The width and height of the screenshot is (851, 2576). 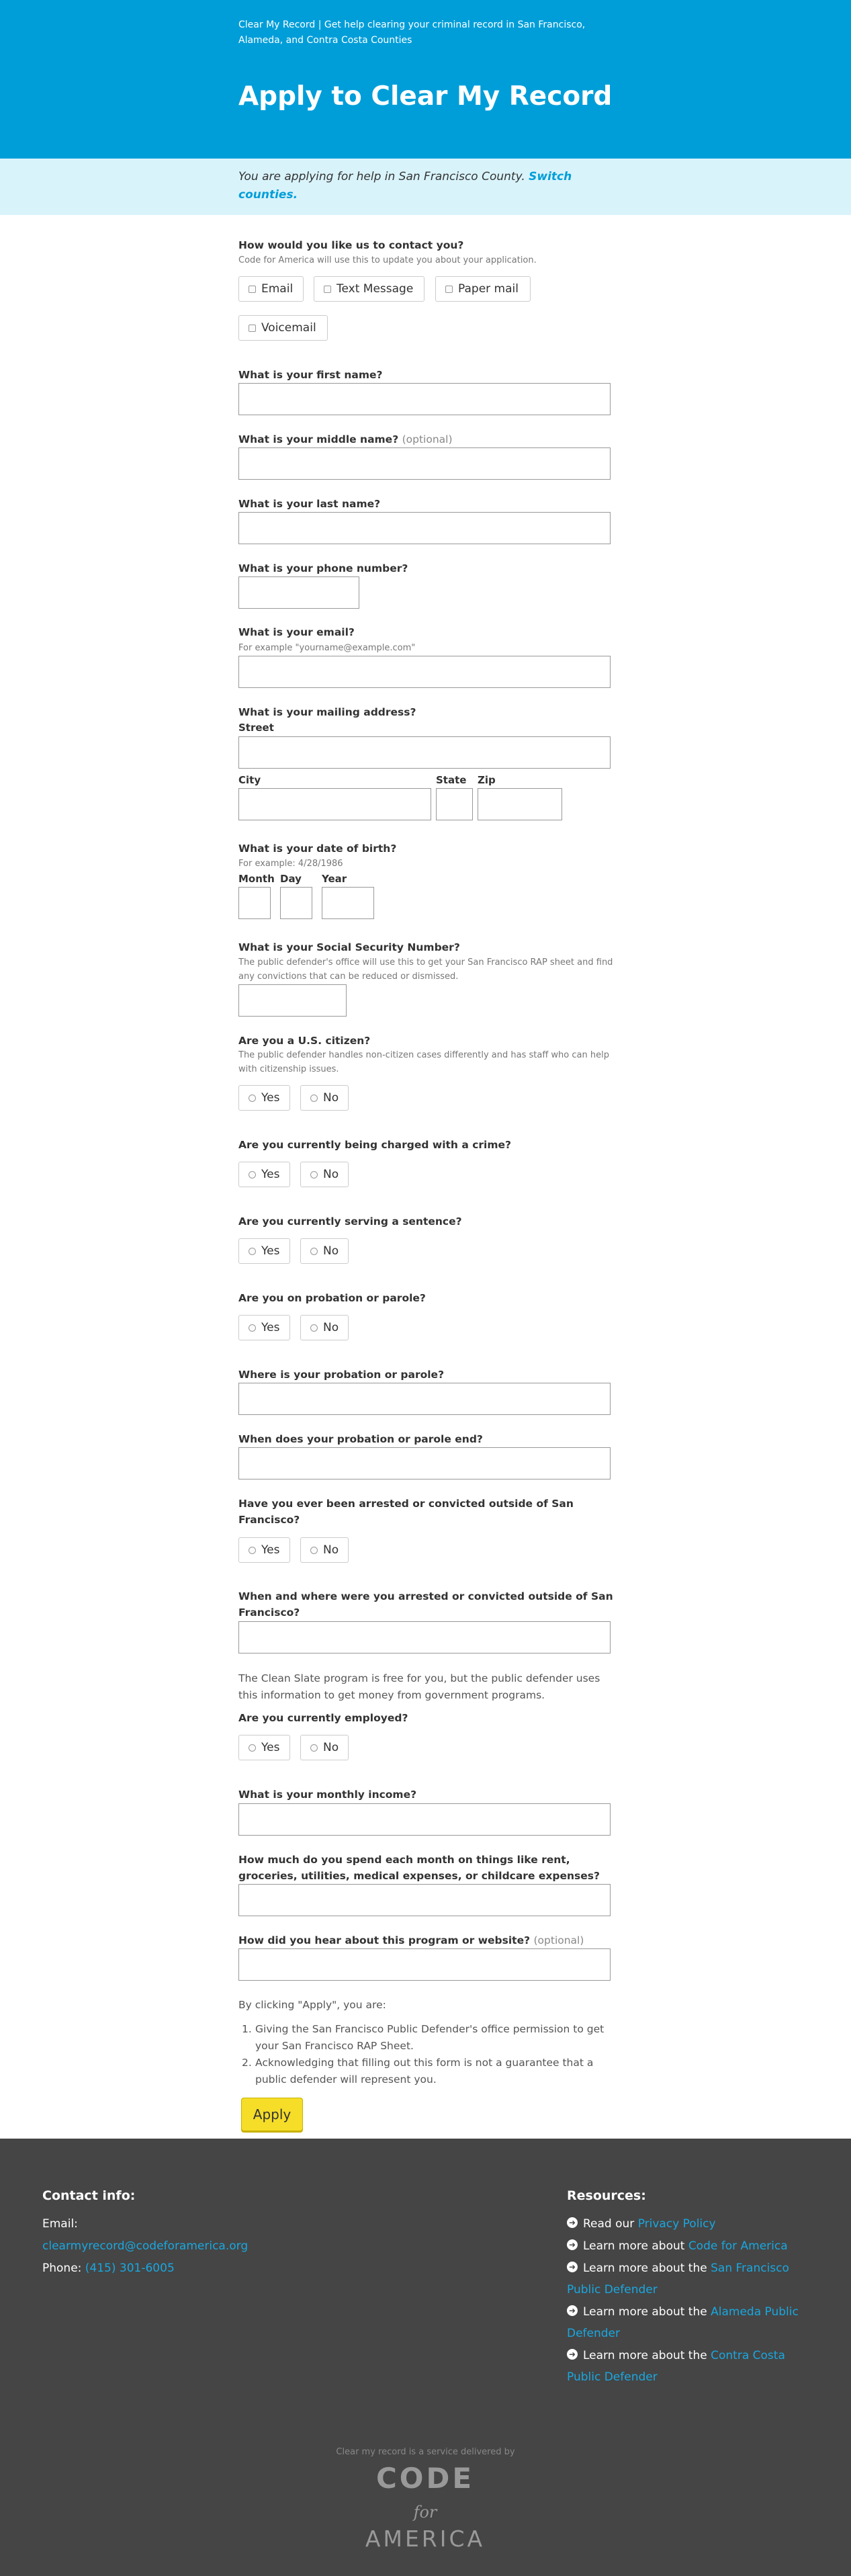 I want to click on middle-name-question: What is your middle name?, so click(x=318, y=439).